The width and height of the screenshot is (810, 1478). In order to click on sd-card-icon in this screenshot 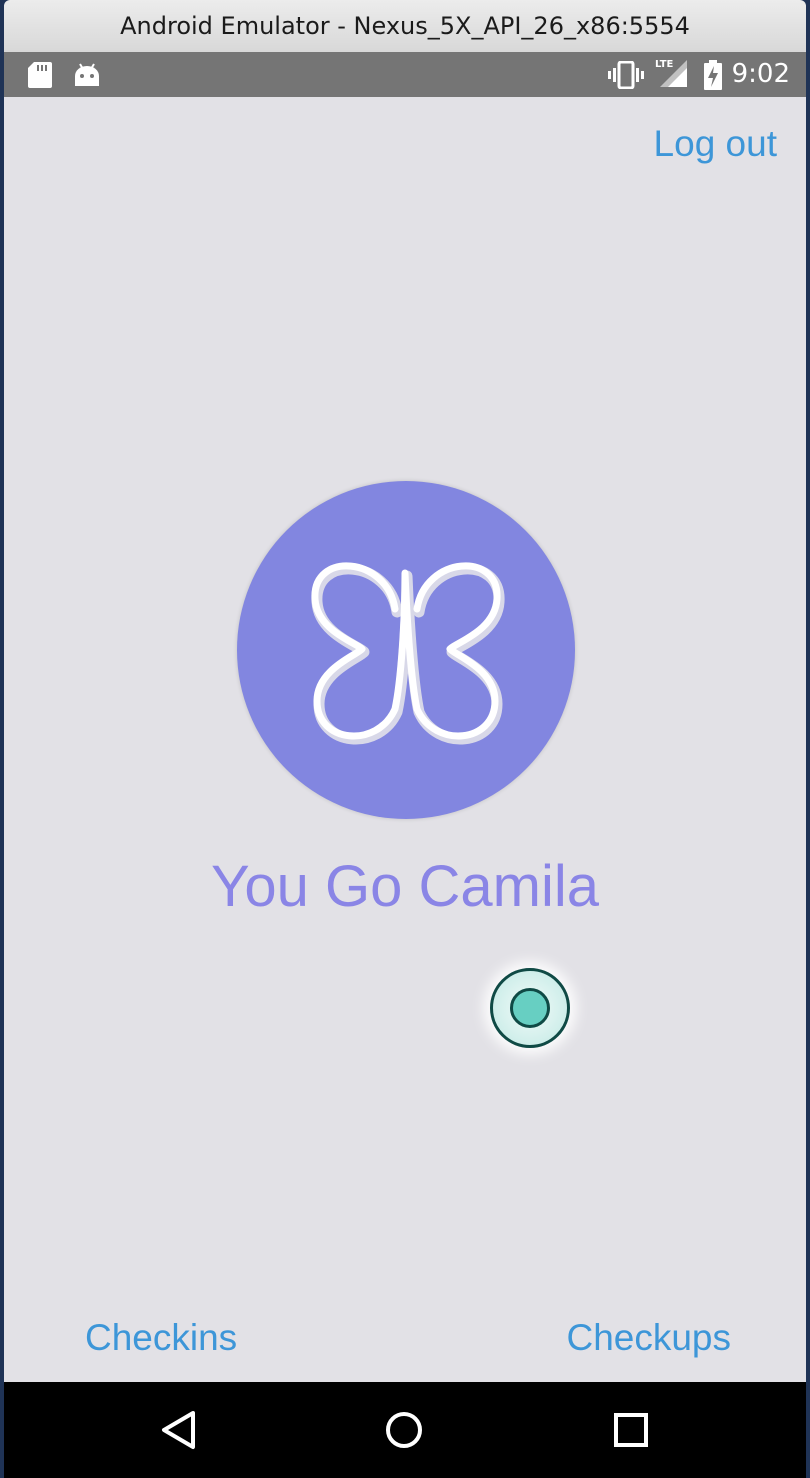, I will do `click(40, 77)`.